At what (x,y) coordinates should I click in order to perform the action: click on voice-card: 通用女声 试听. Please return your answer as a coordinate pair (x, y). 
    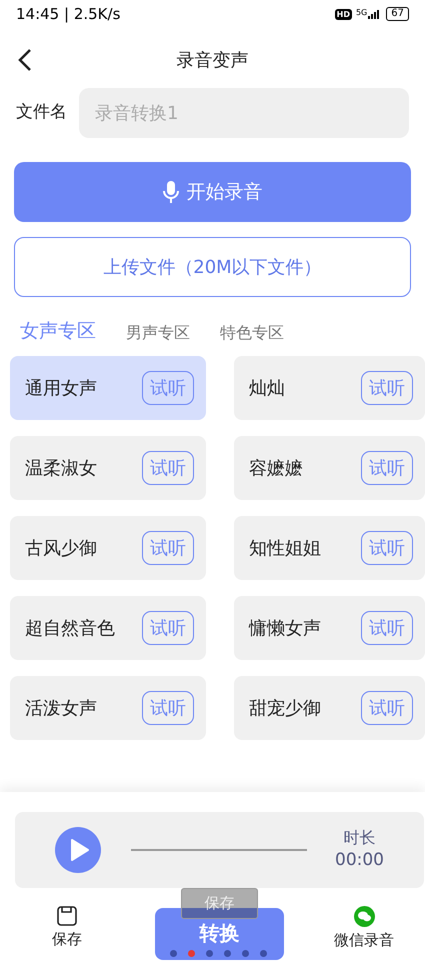
    Looking at the image, I should click on (108, 388).